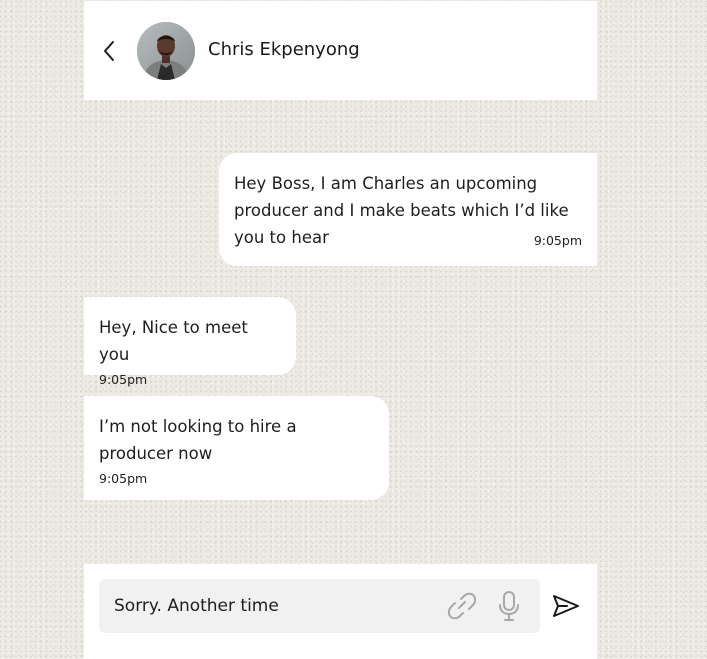 The image size is (707, 659). I want to click on message-composer, so click(340, 611).